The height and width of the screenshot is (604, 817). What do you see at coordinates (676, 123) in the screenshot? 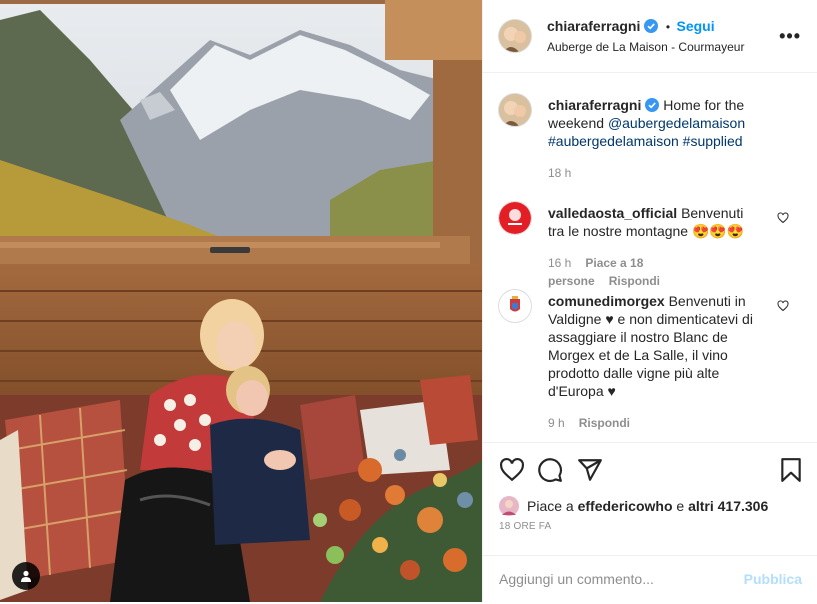
I see `caption-mention: @aubergedelamaison` at bounding box center [676, 123].